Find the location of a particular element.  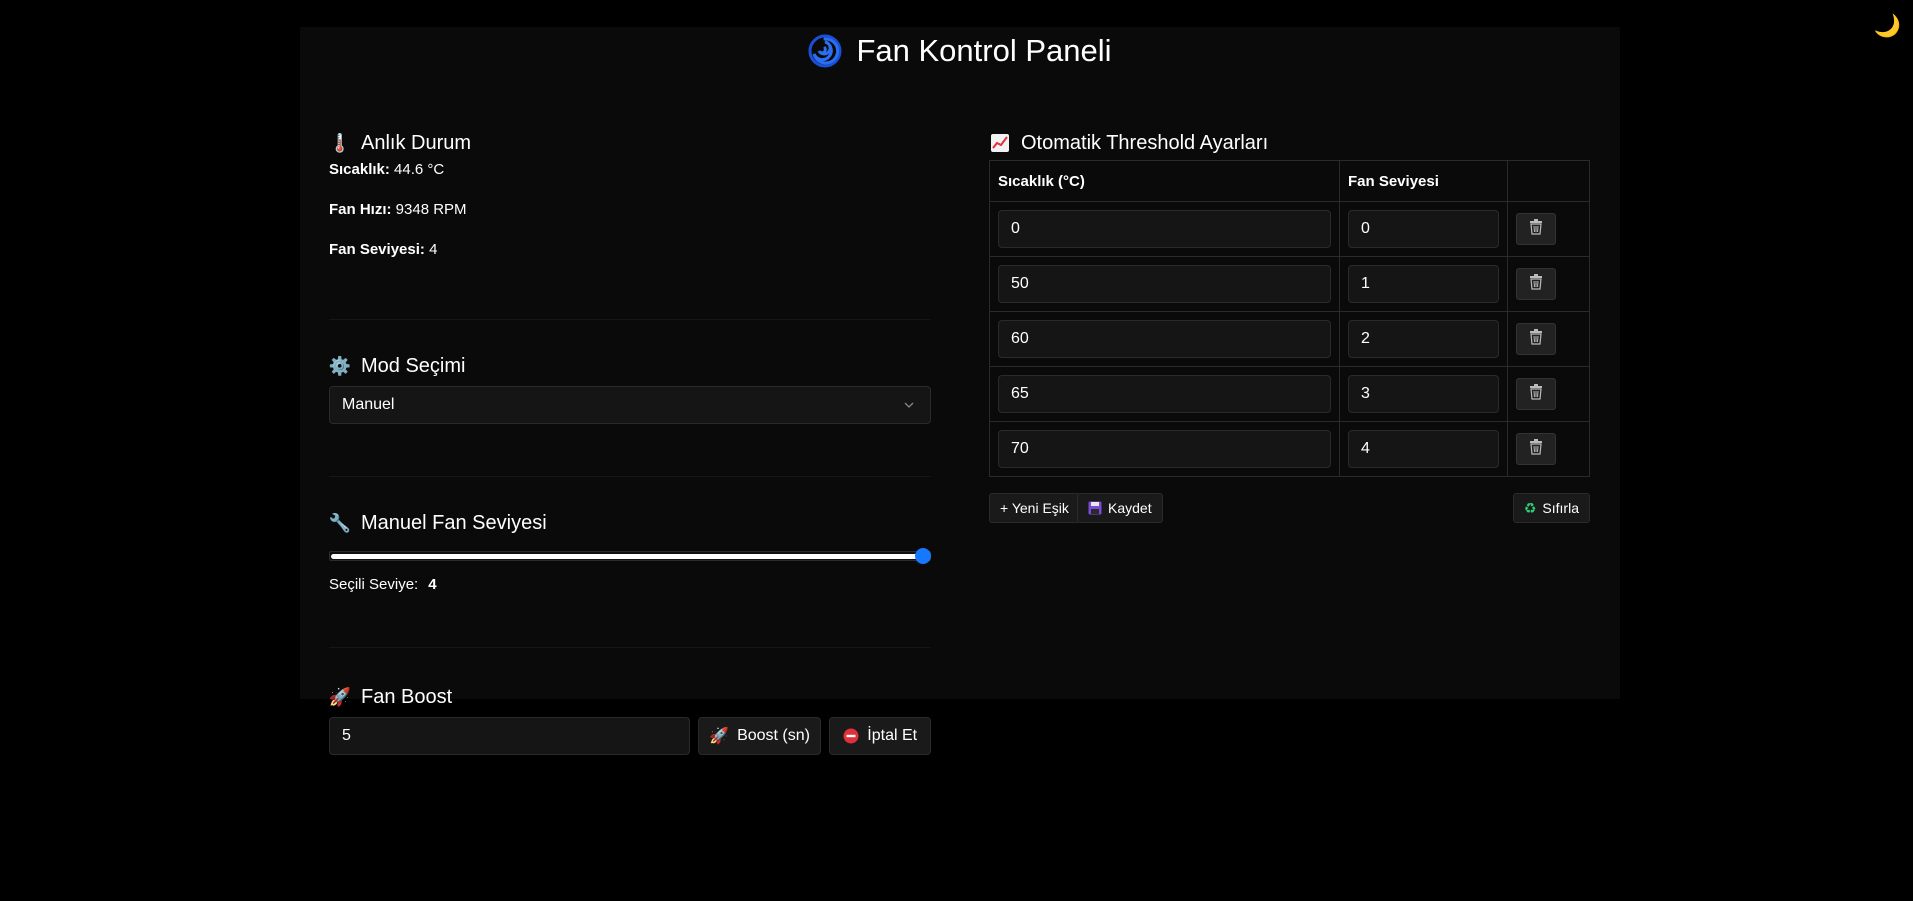

section-title: Otomatik Threshold Ayarları is located at coordinates (1145, 142).